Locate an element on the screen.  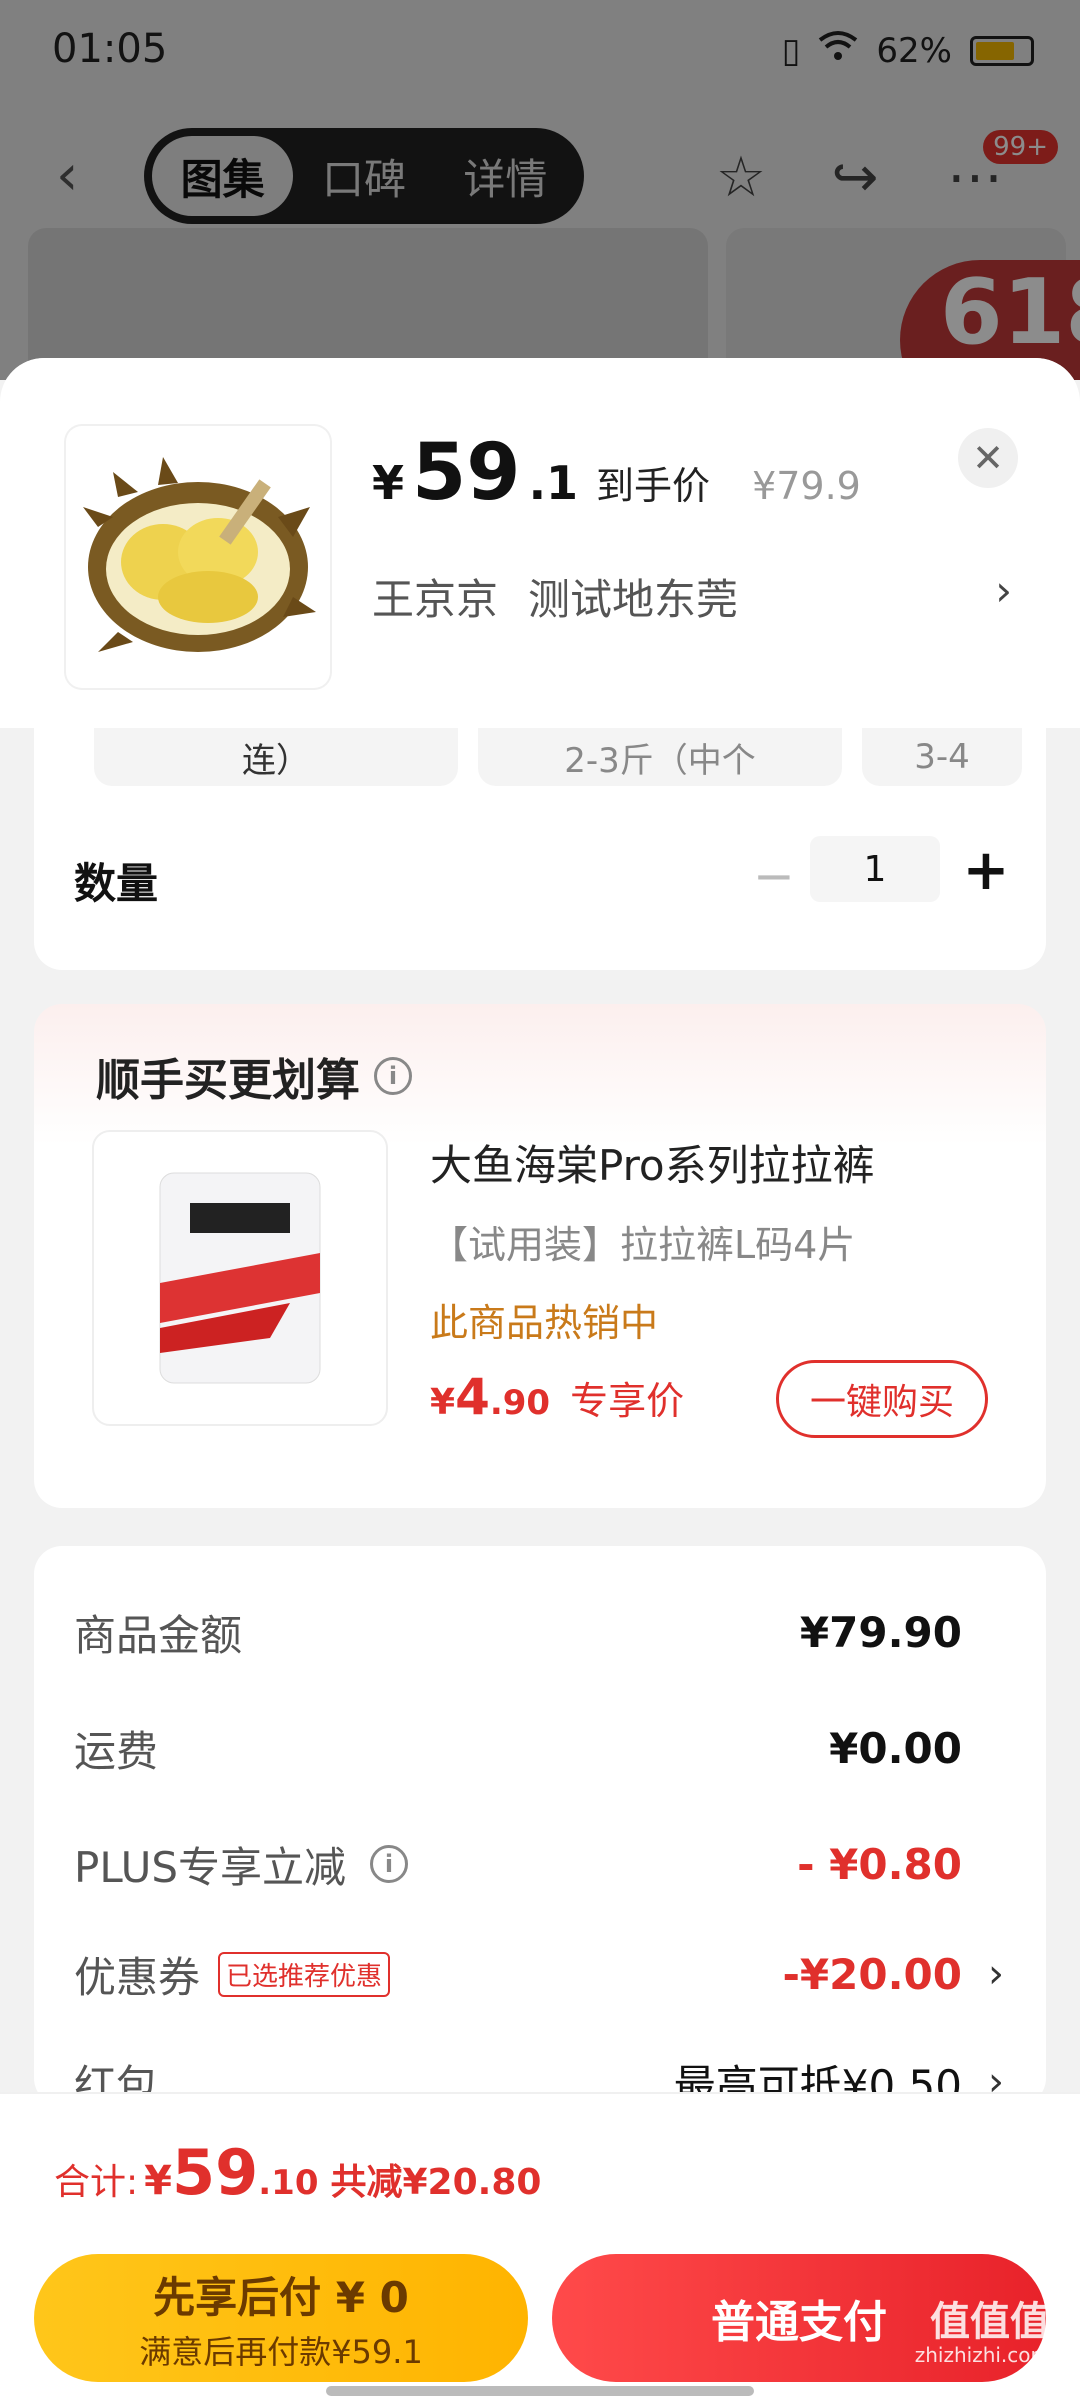
summary-value: - ¥0.80 is located at coordinates (879, 1864).